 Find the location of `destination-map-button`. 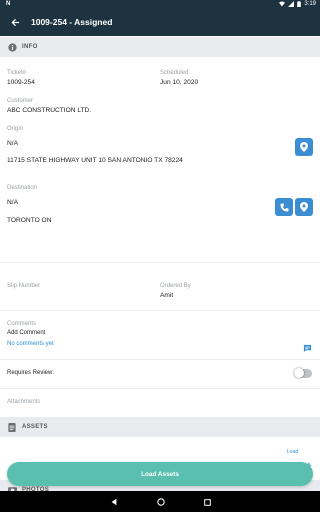

destination-map-button is located at coordinates (304, 207).